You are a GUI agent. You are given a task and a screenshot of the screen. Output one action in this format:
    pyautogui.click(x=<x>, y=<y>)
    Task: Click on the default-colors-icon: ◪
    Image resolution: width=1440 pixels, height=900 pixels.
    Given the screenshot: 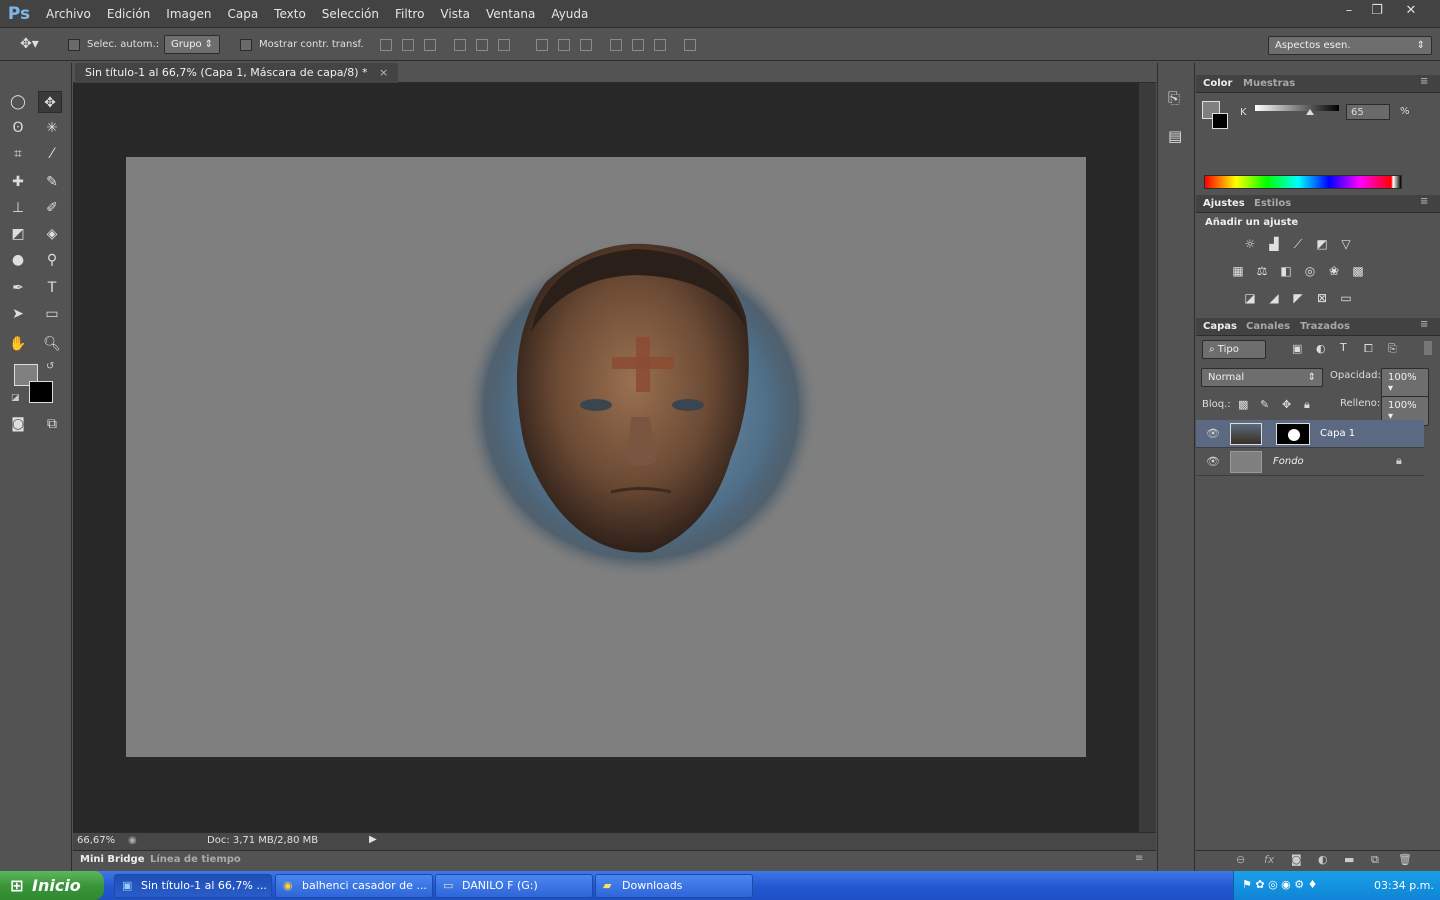 What is the action you would take?
    pyautogui.click(x=15, y=398)
    